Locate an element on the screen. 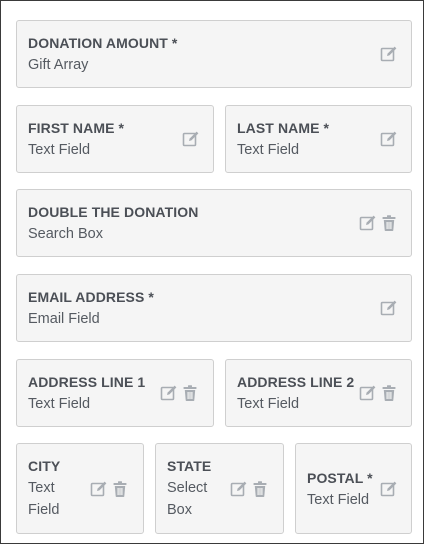 The height and width of the screenshot is (544, 424). field-label: CITY is located at coordinates (44, 466).